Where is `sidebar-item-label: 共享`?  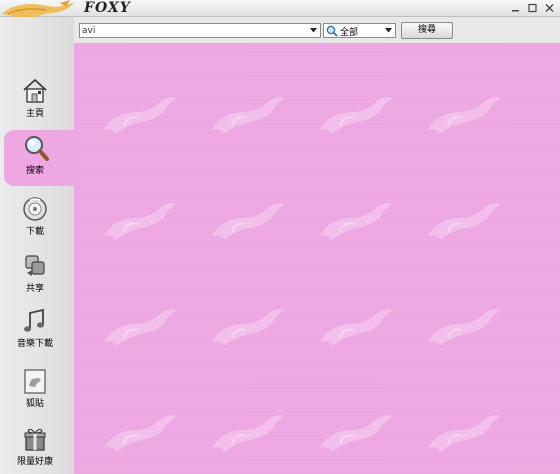
sidebar-item-label: 共享 is located at coordinates (34, 289).